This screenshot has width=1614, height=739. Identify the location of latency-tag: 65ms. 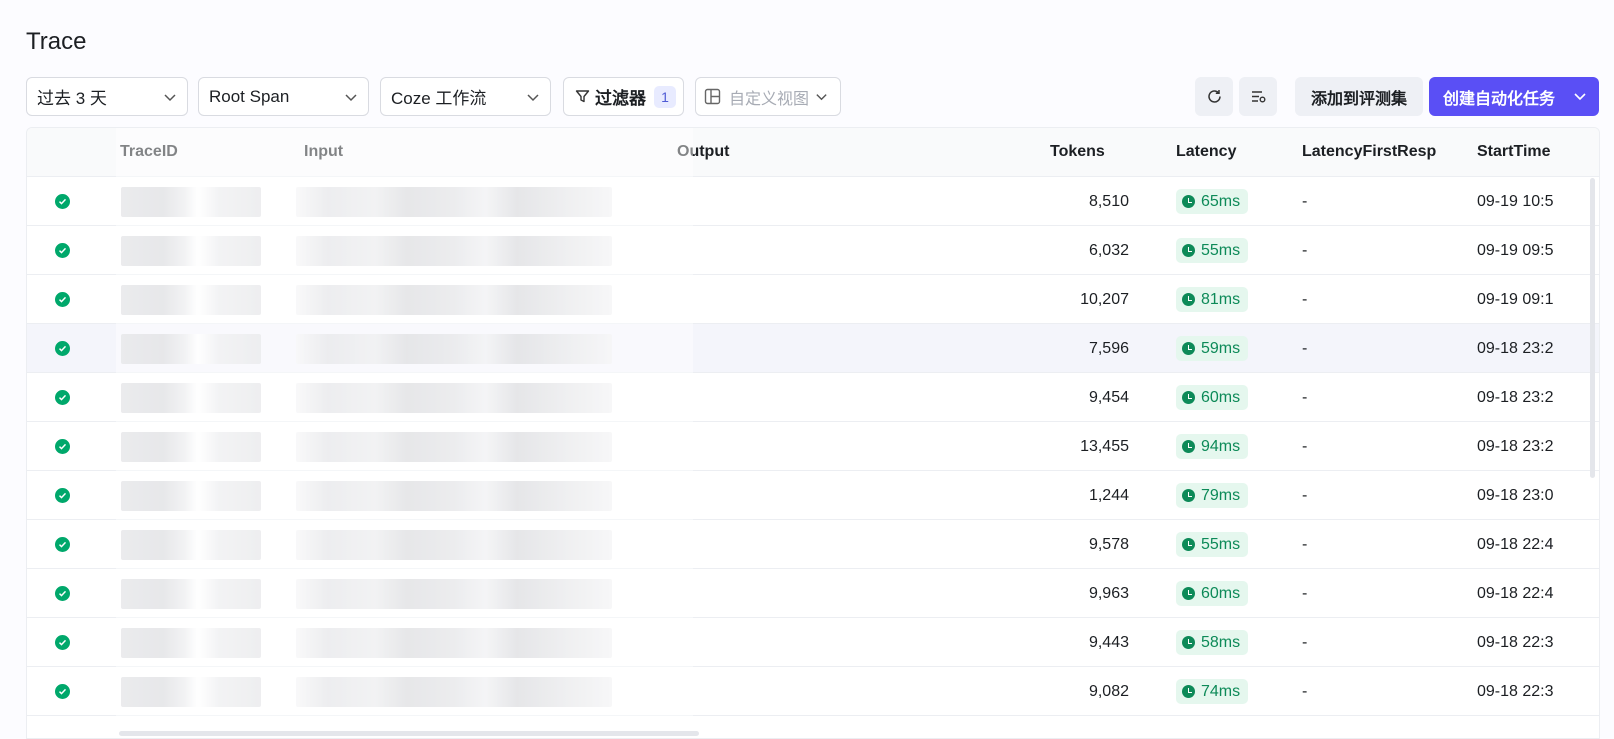
(1212, 201).